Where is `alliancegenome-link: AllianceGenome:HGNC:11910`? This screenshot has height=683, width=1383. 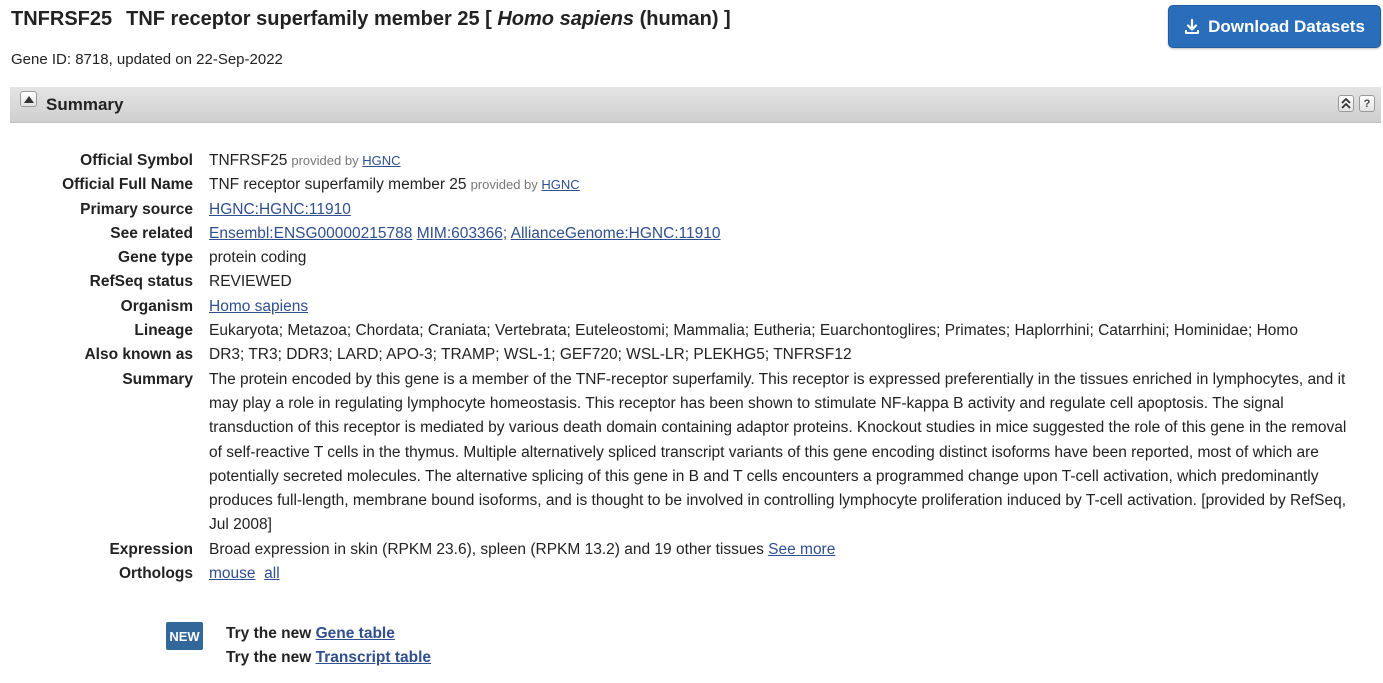
alliancegenome-link: AllianceGenome:HGNC:11910 is located at coordinates (616, 233).